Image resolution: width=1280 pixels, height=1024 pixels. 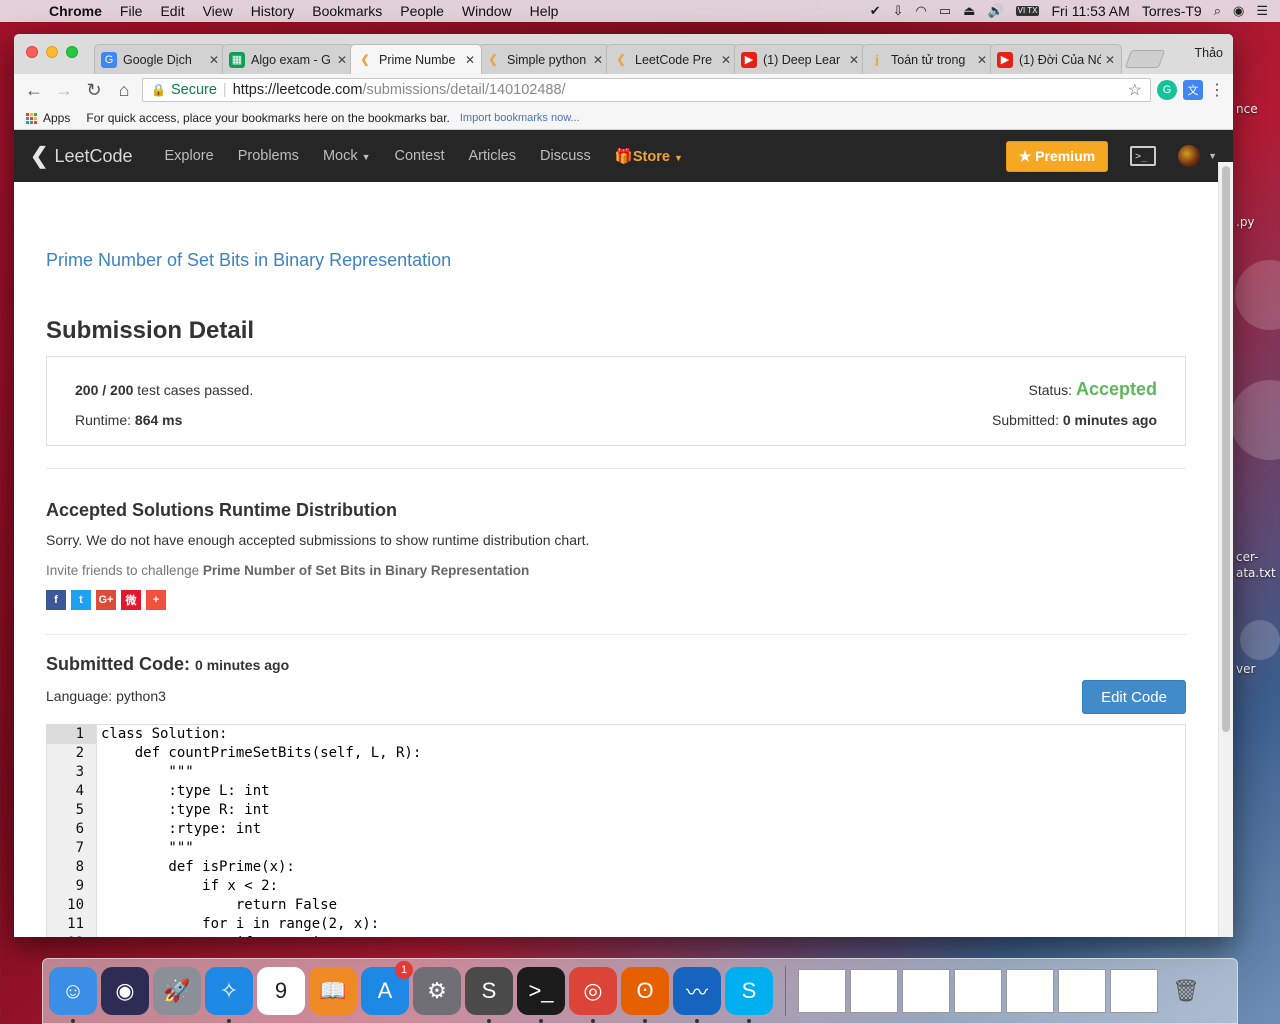 What do you see at coordinates (1090, 11) in the screenshot?
I see `clock: Fri 11:53 AM` at bounding box center [1090, 11].